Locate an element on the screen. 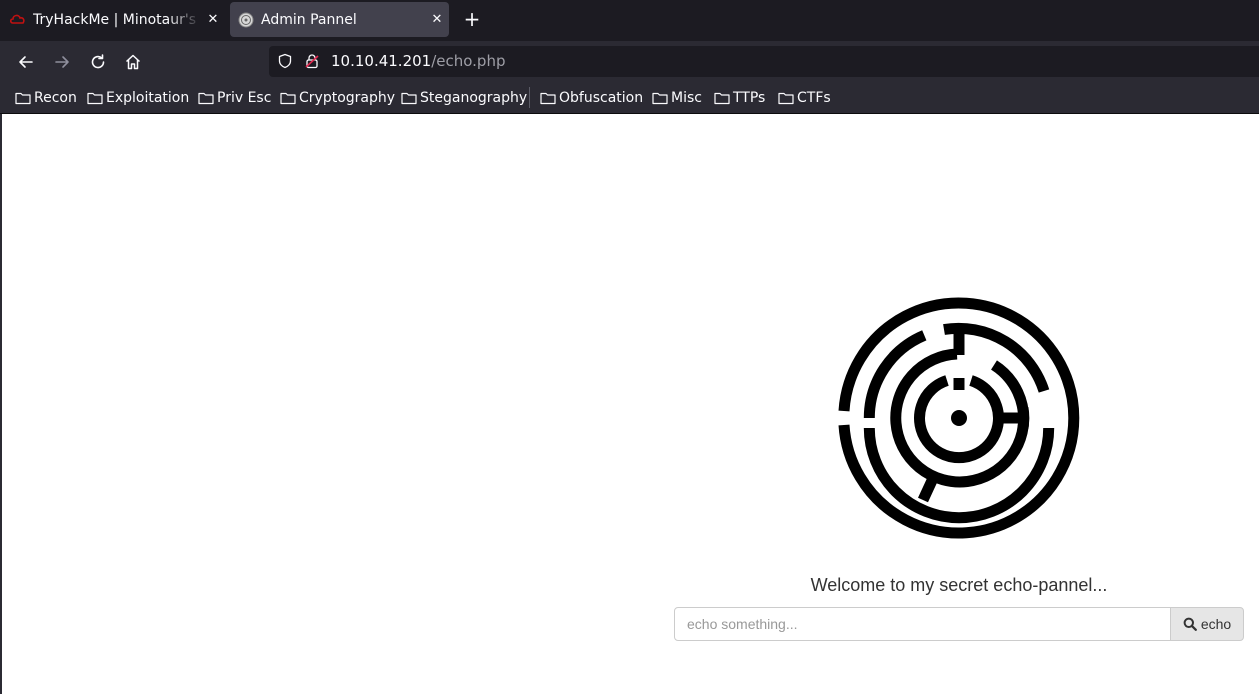 Image resolution: width=1259 pixels, height=694 pixels. bookmark-folder-cryptography: Cryptography is located at coordinates (337, 98).